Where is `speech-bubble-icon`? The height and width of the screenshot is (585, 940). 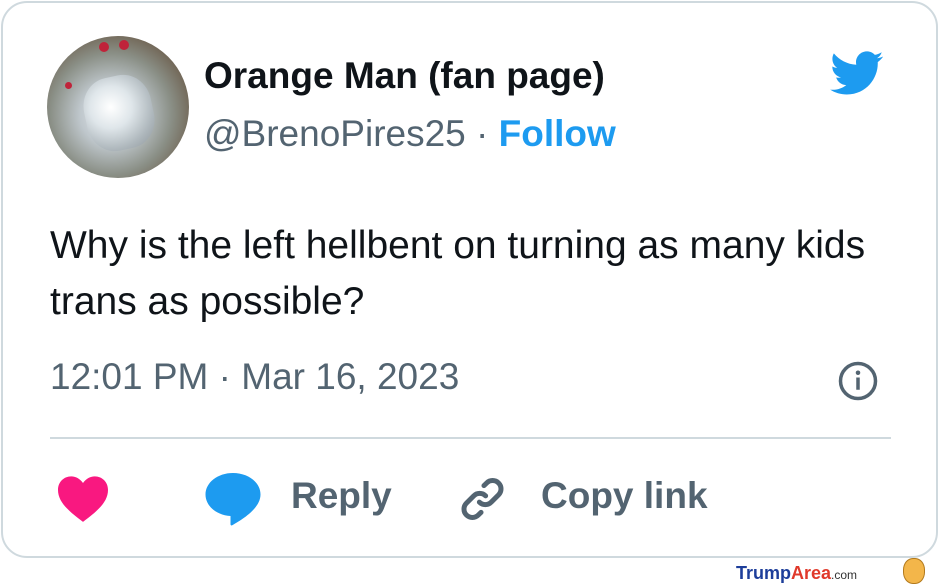 speech-bubble-icon is located at coordinates (233, 498).